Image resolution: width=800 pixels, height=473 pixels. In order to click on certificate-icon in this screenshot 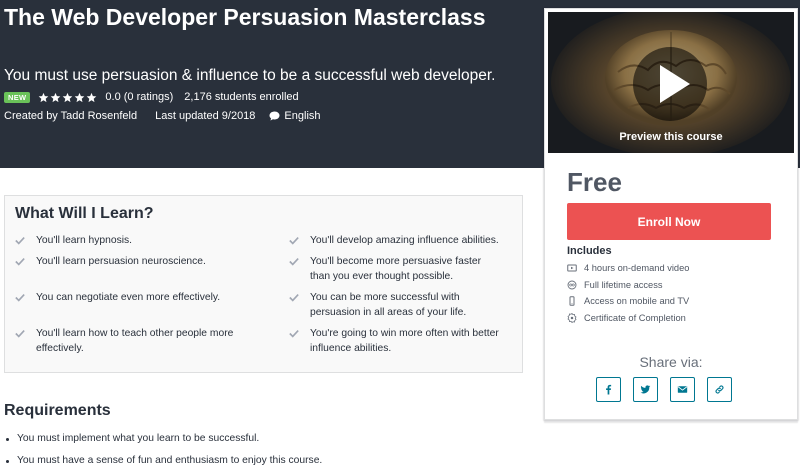, I will do `click(572, 317)`.